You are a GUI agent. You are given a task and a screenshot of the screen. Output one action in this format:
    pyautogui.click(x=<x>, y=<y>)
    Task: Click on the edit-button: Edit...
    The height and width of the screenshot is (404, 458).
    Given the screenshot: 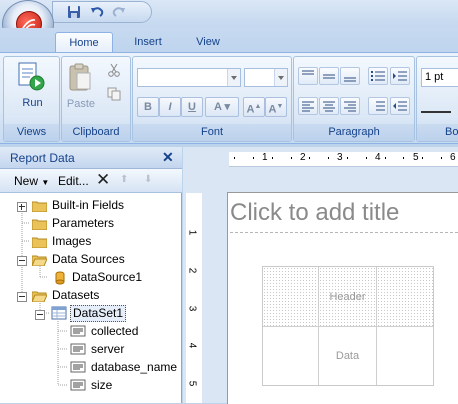 What is the action you would take?
    pyautogui.click(x=73, y=181)
    